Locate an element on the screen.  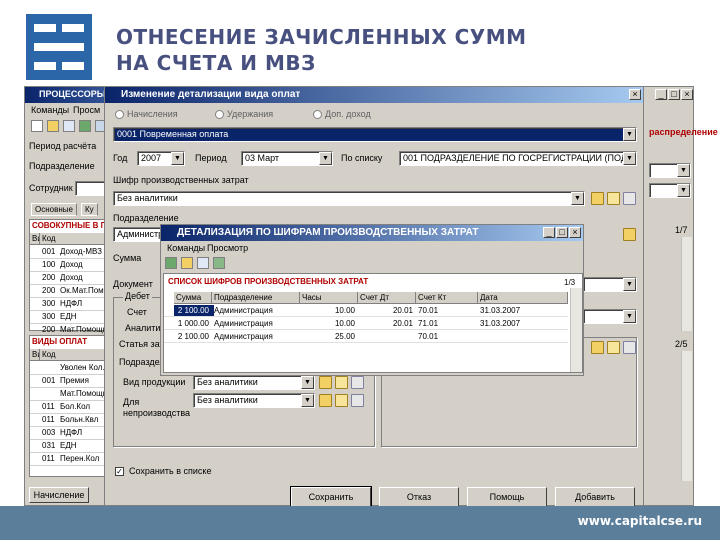
document-right-field: ▼ is located at coordinates (610, 284).